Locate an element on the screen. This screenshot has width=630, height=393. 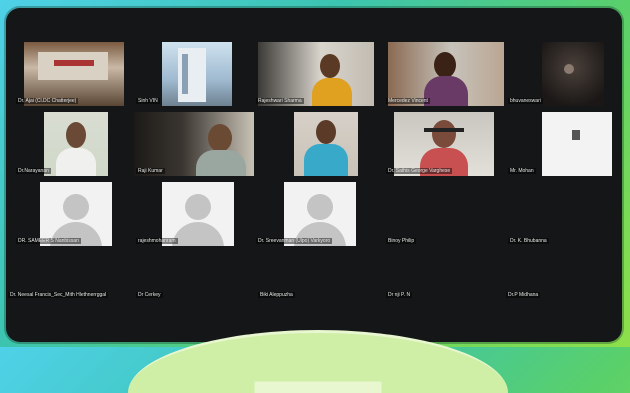
participant-name: Binoy Philip is located at coordinates (401, 241).